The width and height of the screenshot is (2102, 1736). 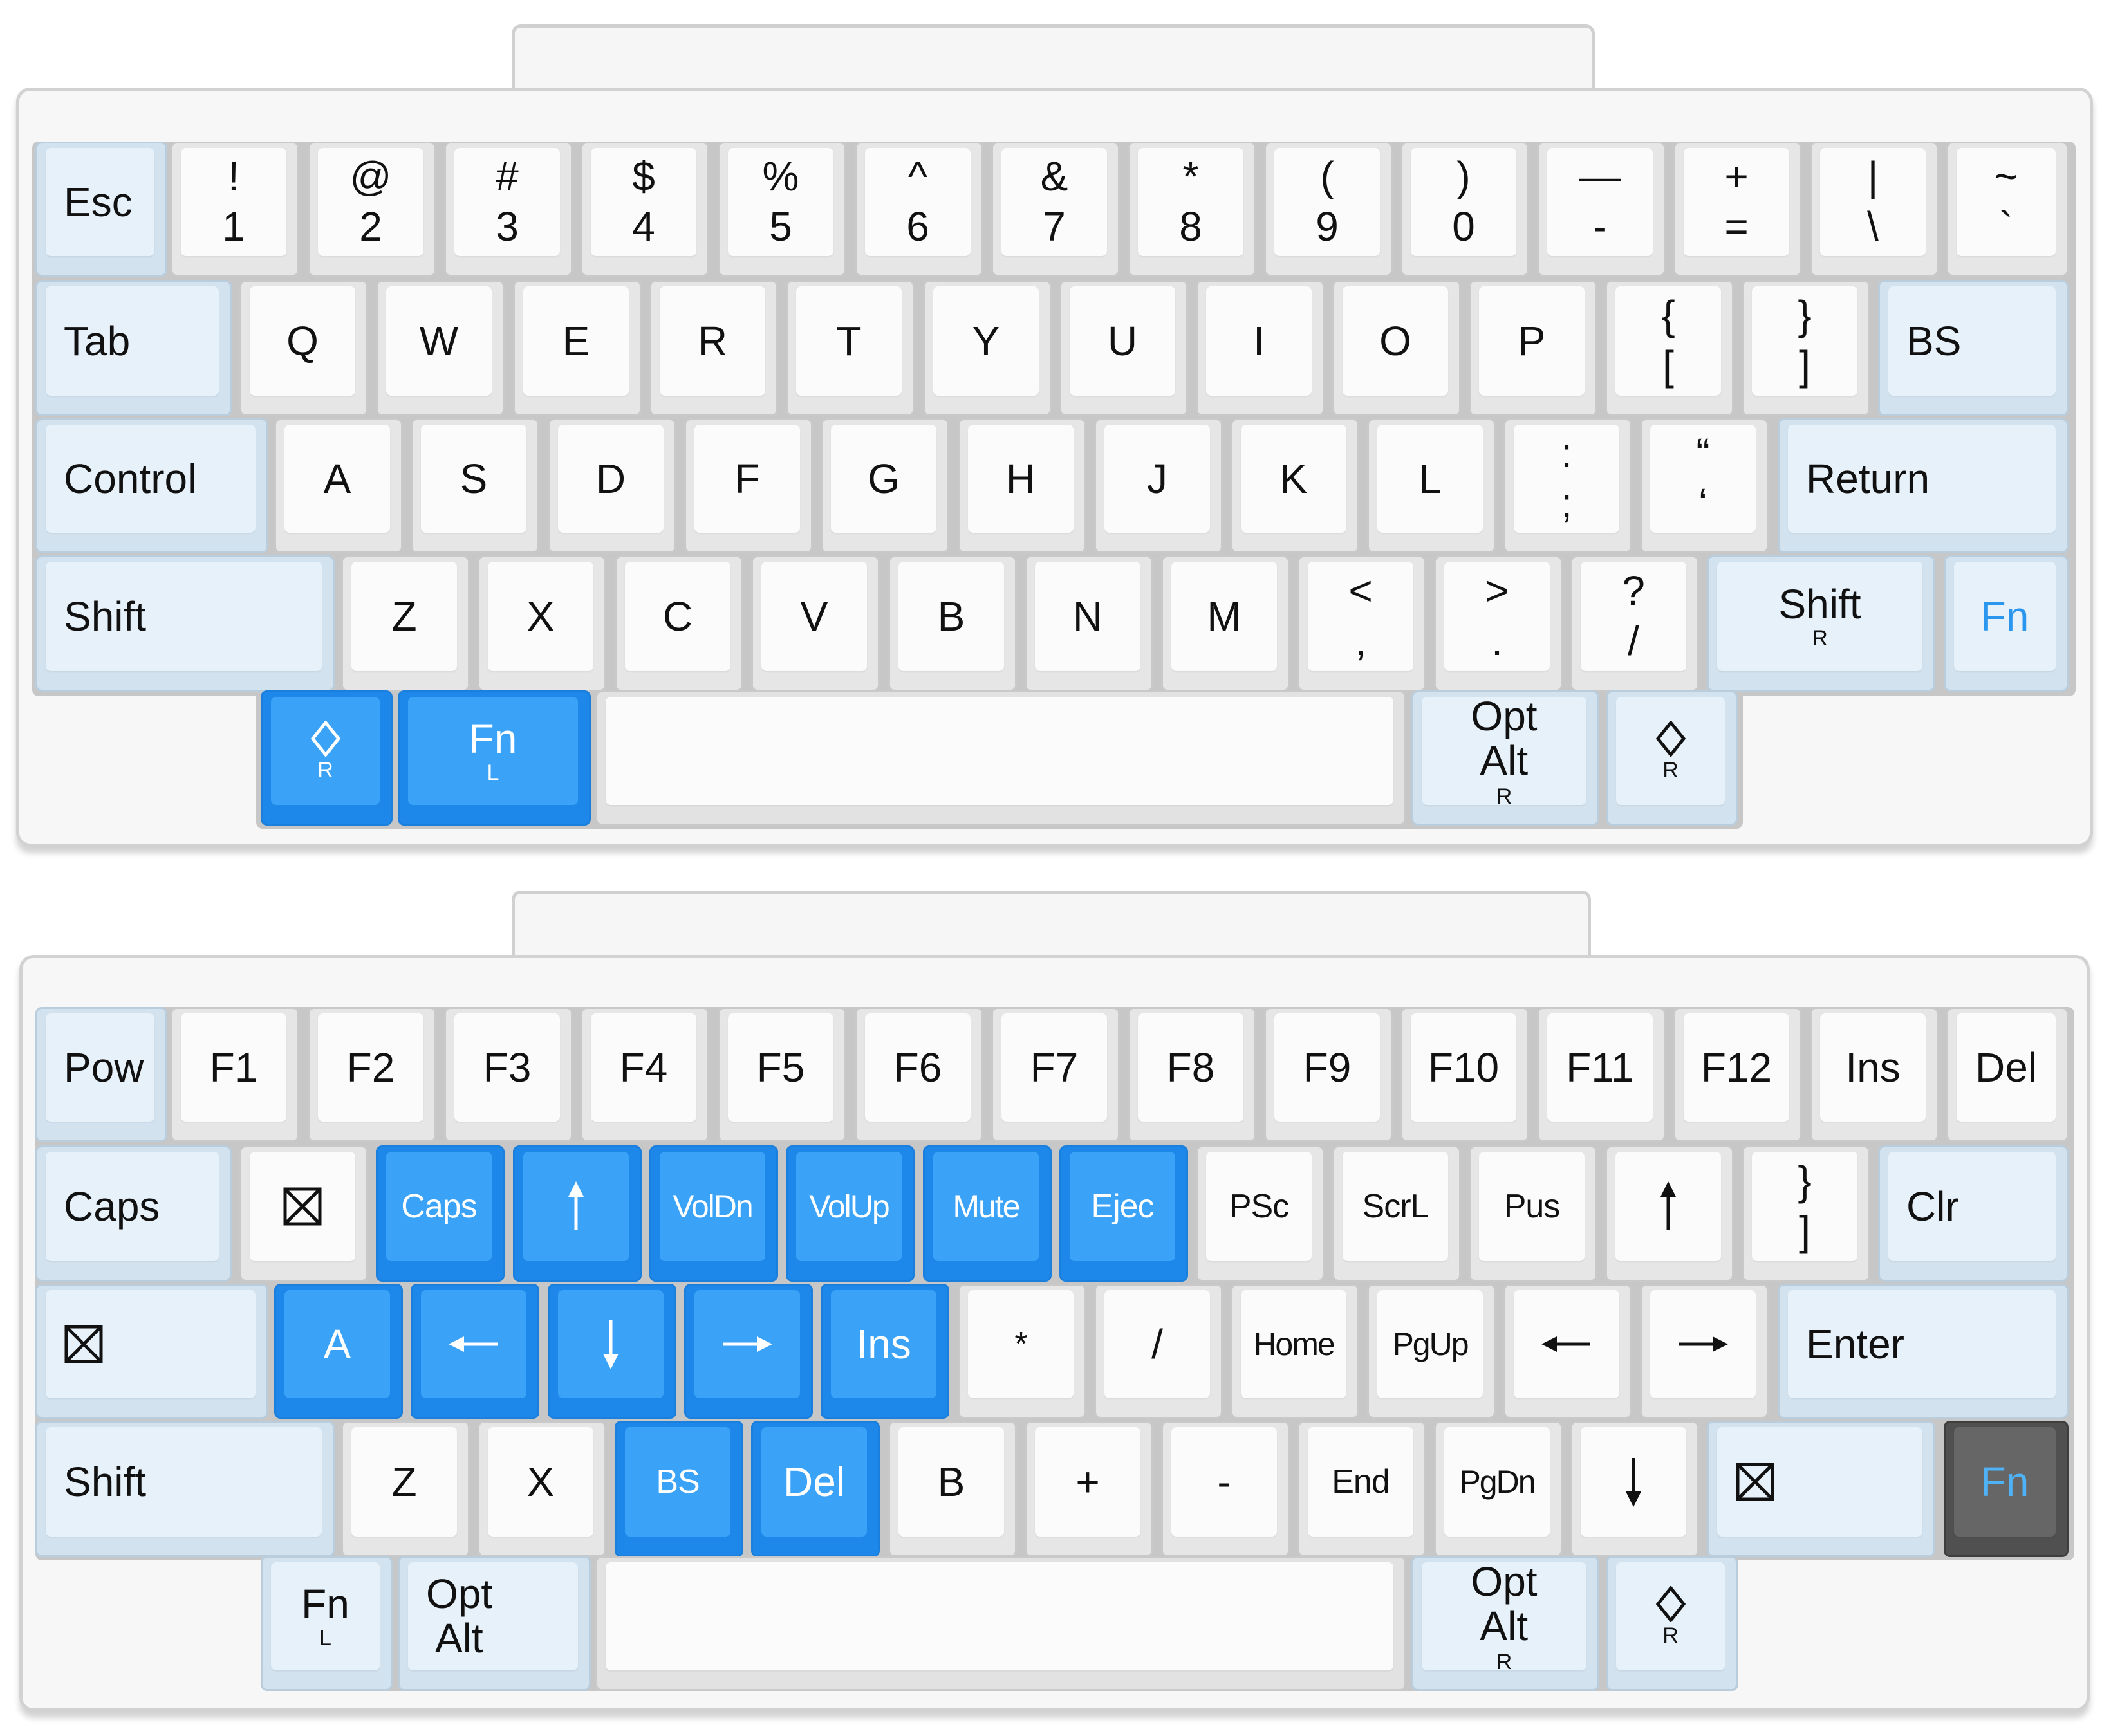 What do you see at coordinates (1124, 348) in the screenshot?
I see `key-u: U` at bounding box center [1124, 348].